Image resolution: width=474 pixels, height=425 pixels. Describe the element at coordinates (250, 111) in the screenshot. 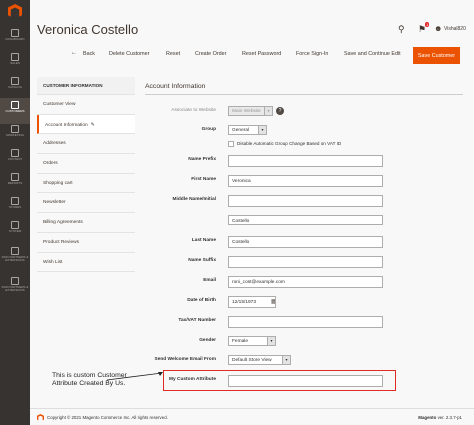

I see `associate-website-select: Main Website ▾` at that location.